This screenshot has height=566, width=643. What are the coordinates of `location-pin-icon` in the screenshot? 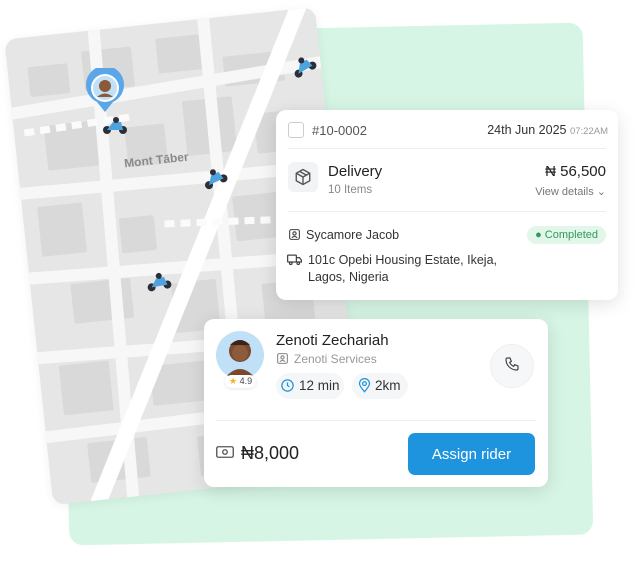 It's located at (105, 89).